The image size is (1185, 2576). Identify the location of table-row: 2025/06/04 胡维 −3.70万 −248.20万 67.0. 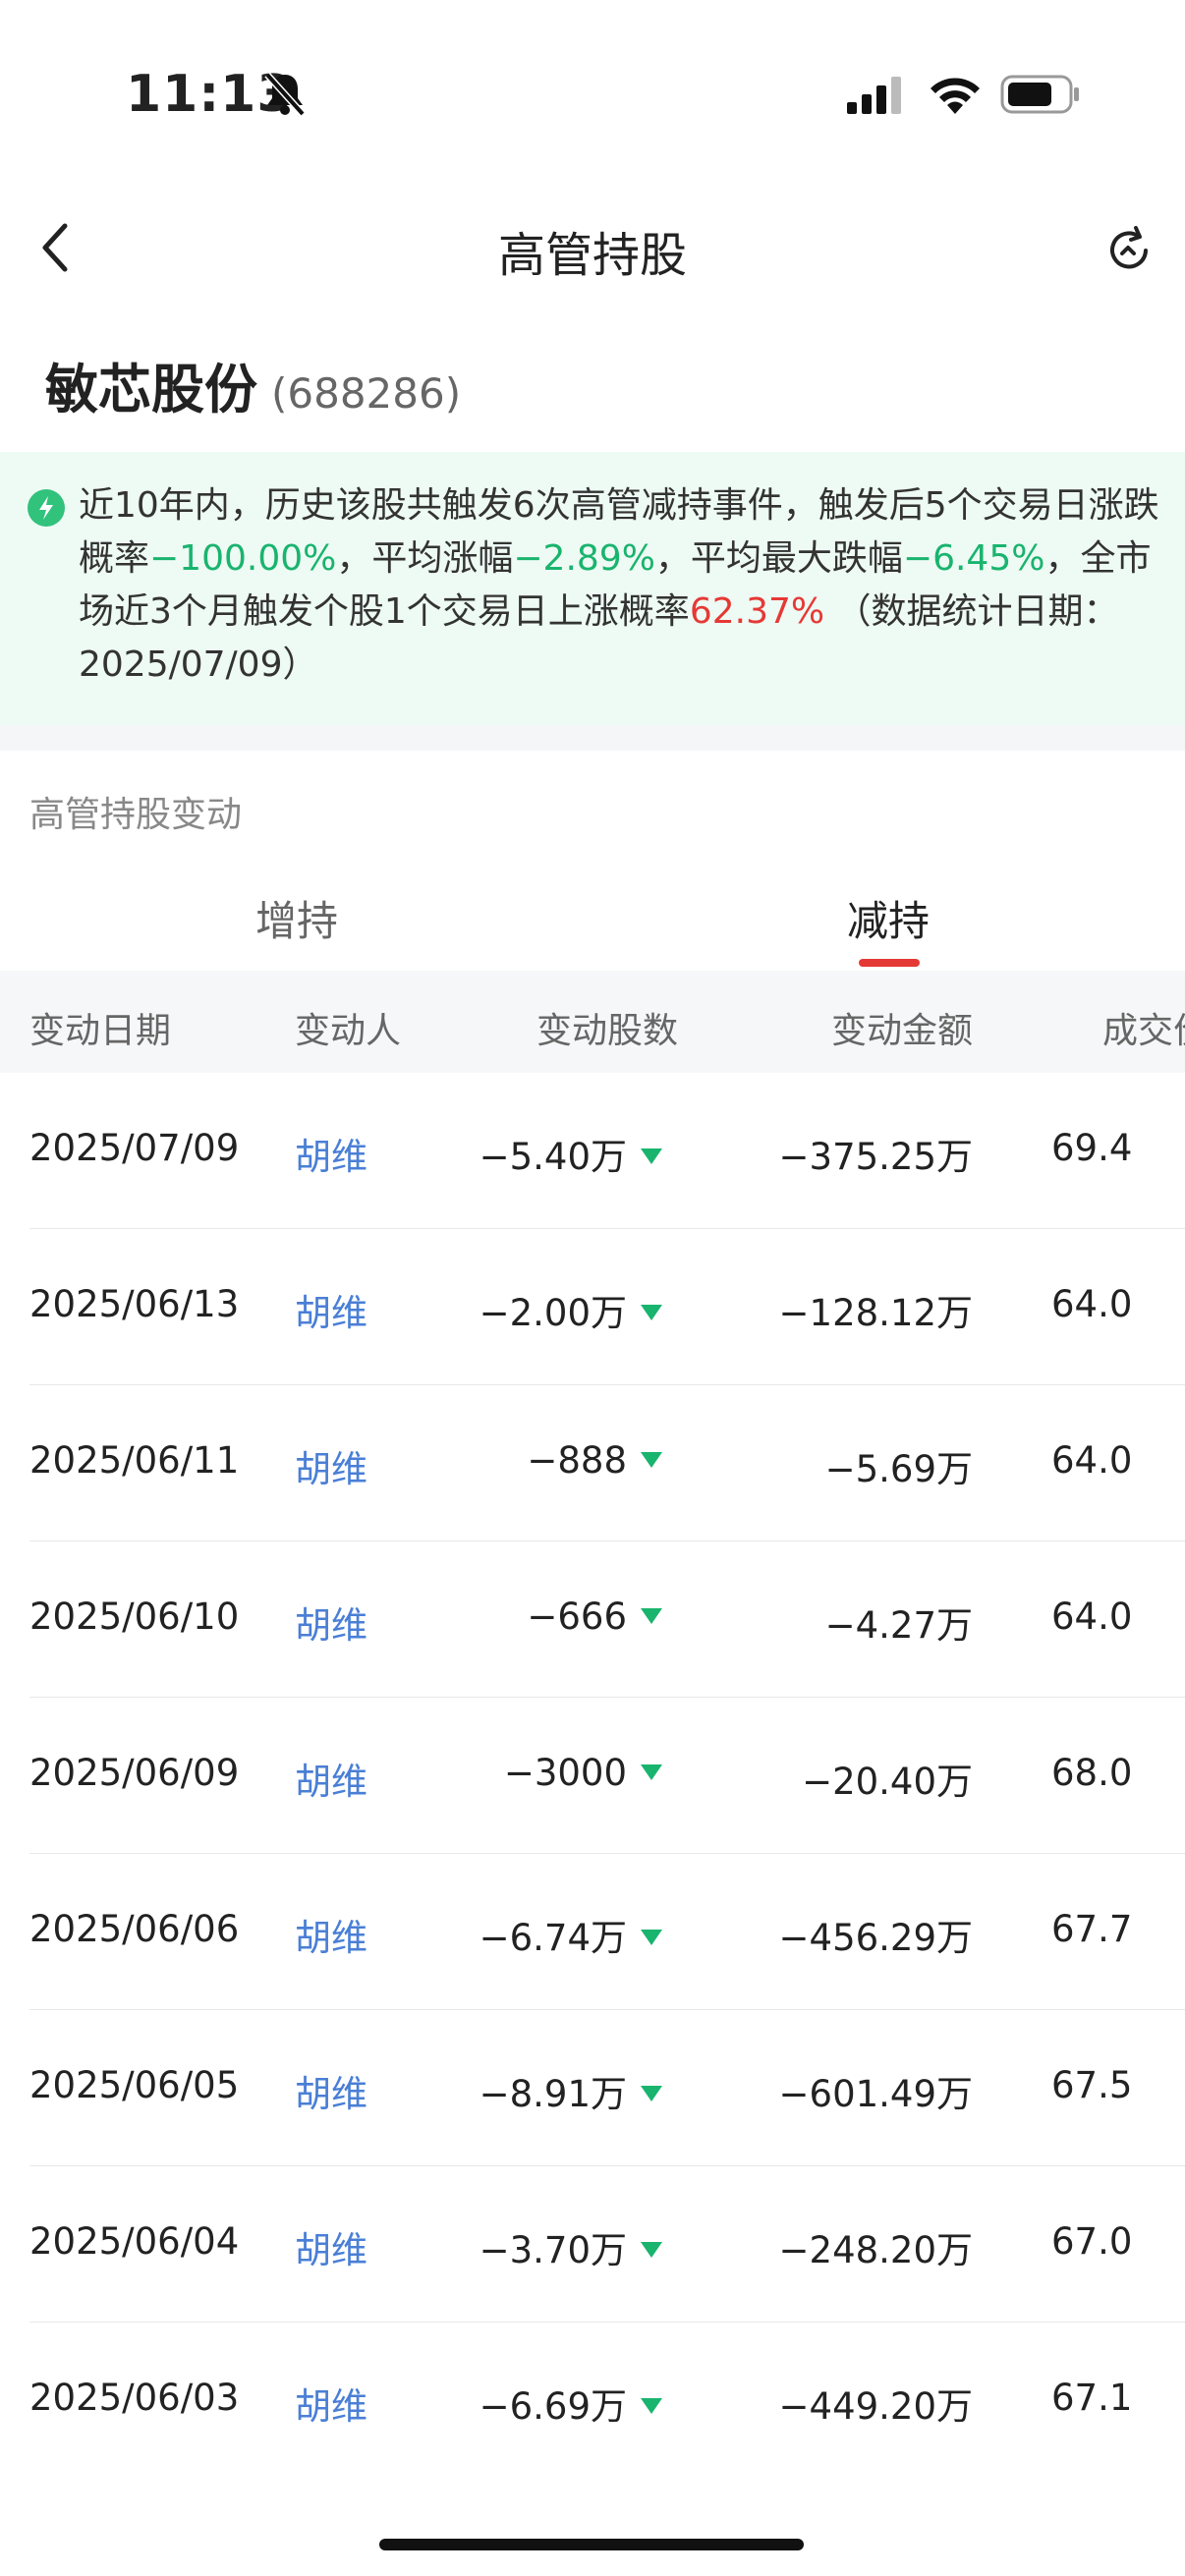
(607, 2244).